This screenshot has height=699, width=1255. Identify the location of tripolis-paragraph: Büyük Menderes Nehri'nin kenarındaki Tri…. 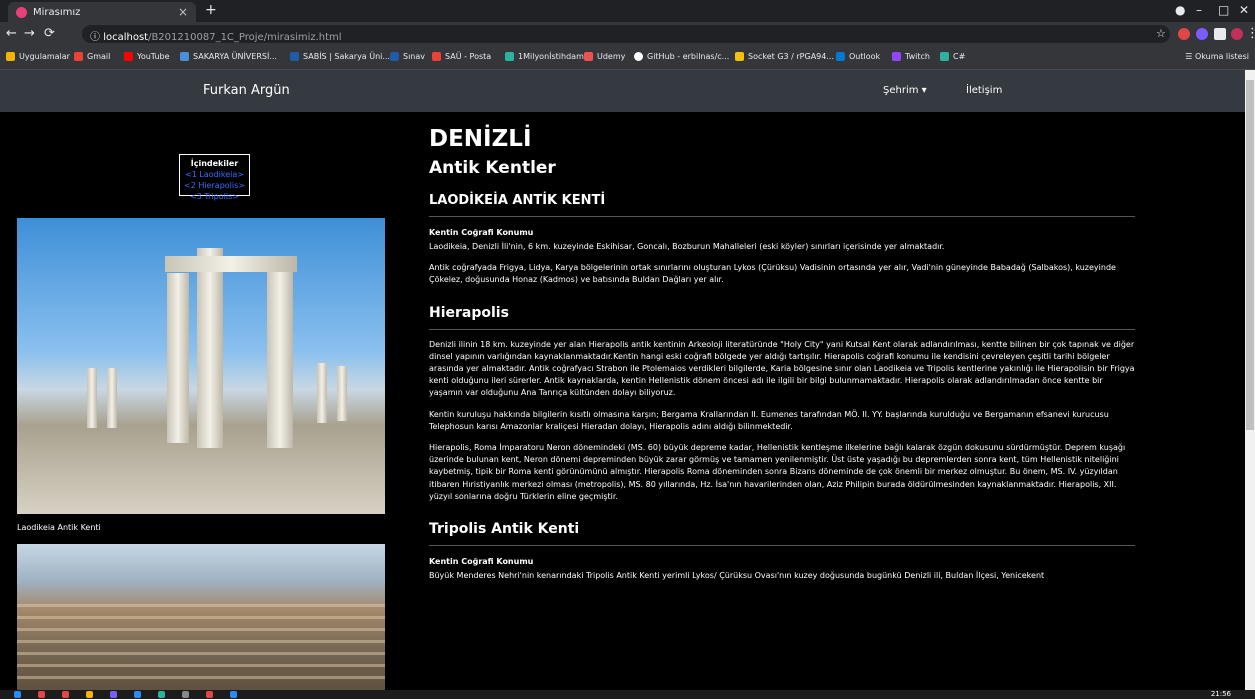
(737, 576).